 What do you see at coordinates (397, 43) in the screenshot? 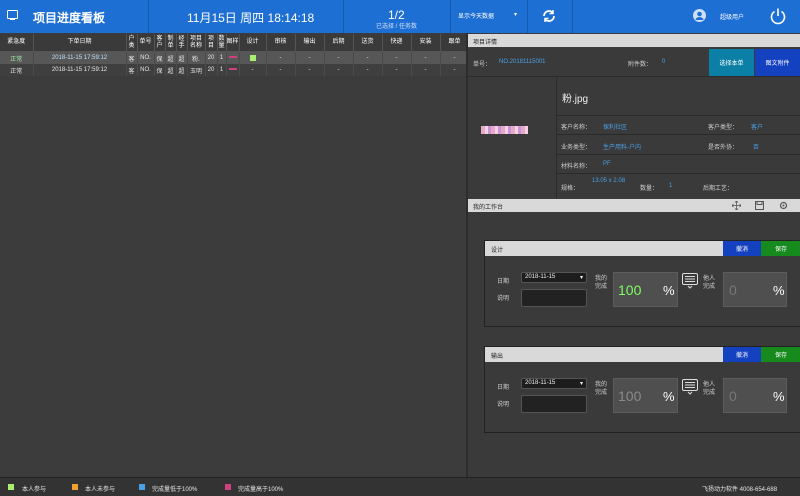
I see `column-header: 快递` at bounding box center [397, 43].